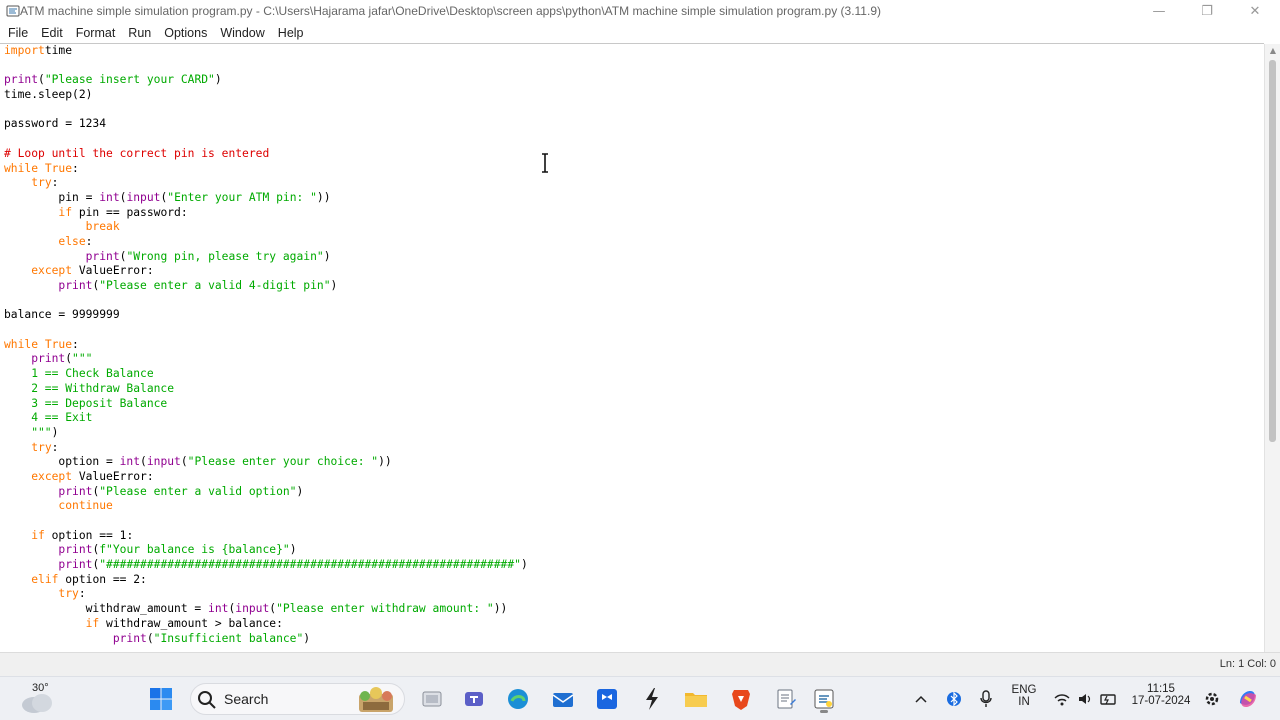 This screenshot has height=720, width=1280. What do you see at coordinates (266, 359) in the screenshot?
I see `code-line: print("""` at bounding box center [266, 359].